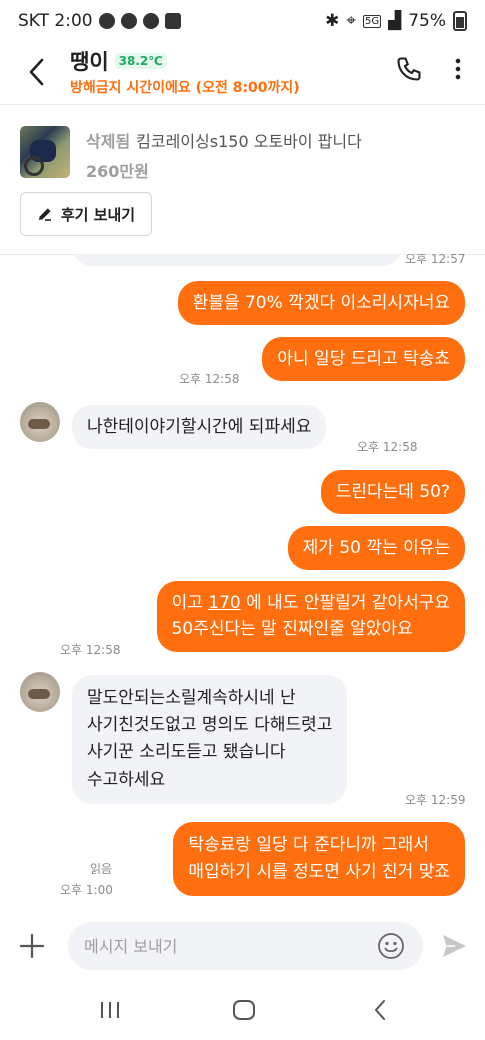 The width and height of the screenshot is (485, 1040). I want to click on message-line: 50주신다는 말 진짜인줄 알았아요, so click(292, 629).